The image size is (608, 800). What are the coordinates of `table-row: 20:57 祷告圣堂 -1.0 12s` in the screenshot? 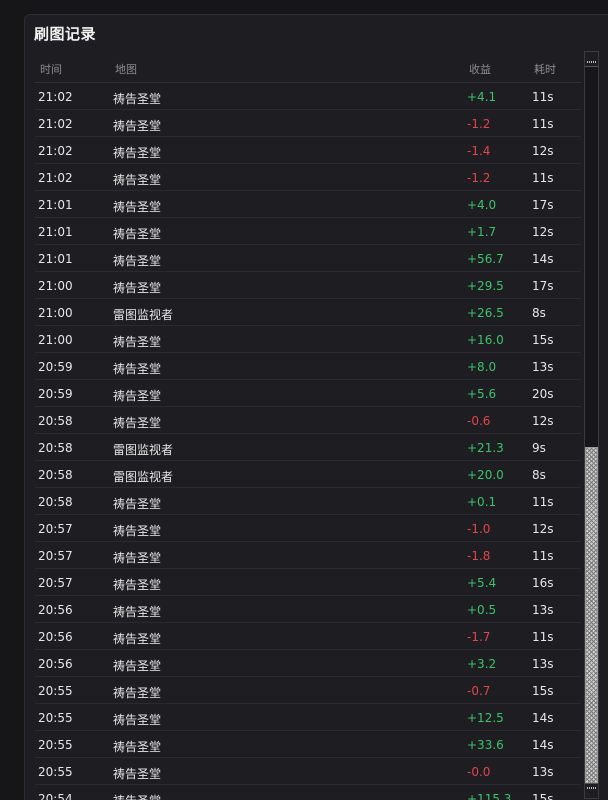 It's located at (308, 528).